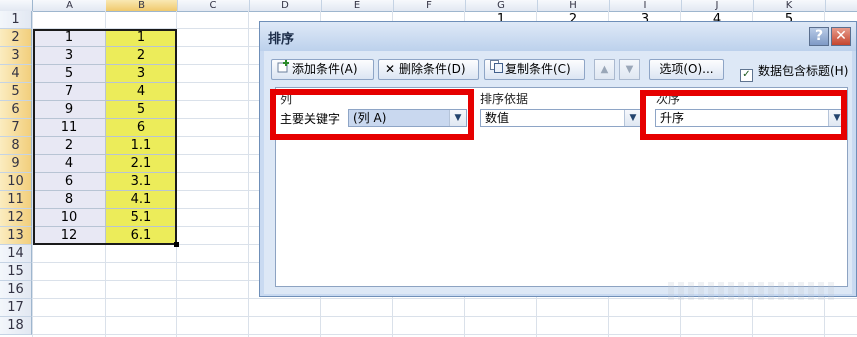 The image size is (857, 337). I want to click on cell-a: 6, so click(69, 182).